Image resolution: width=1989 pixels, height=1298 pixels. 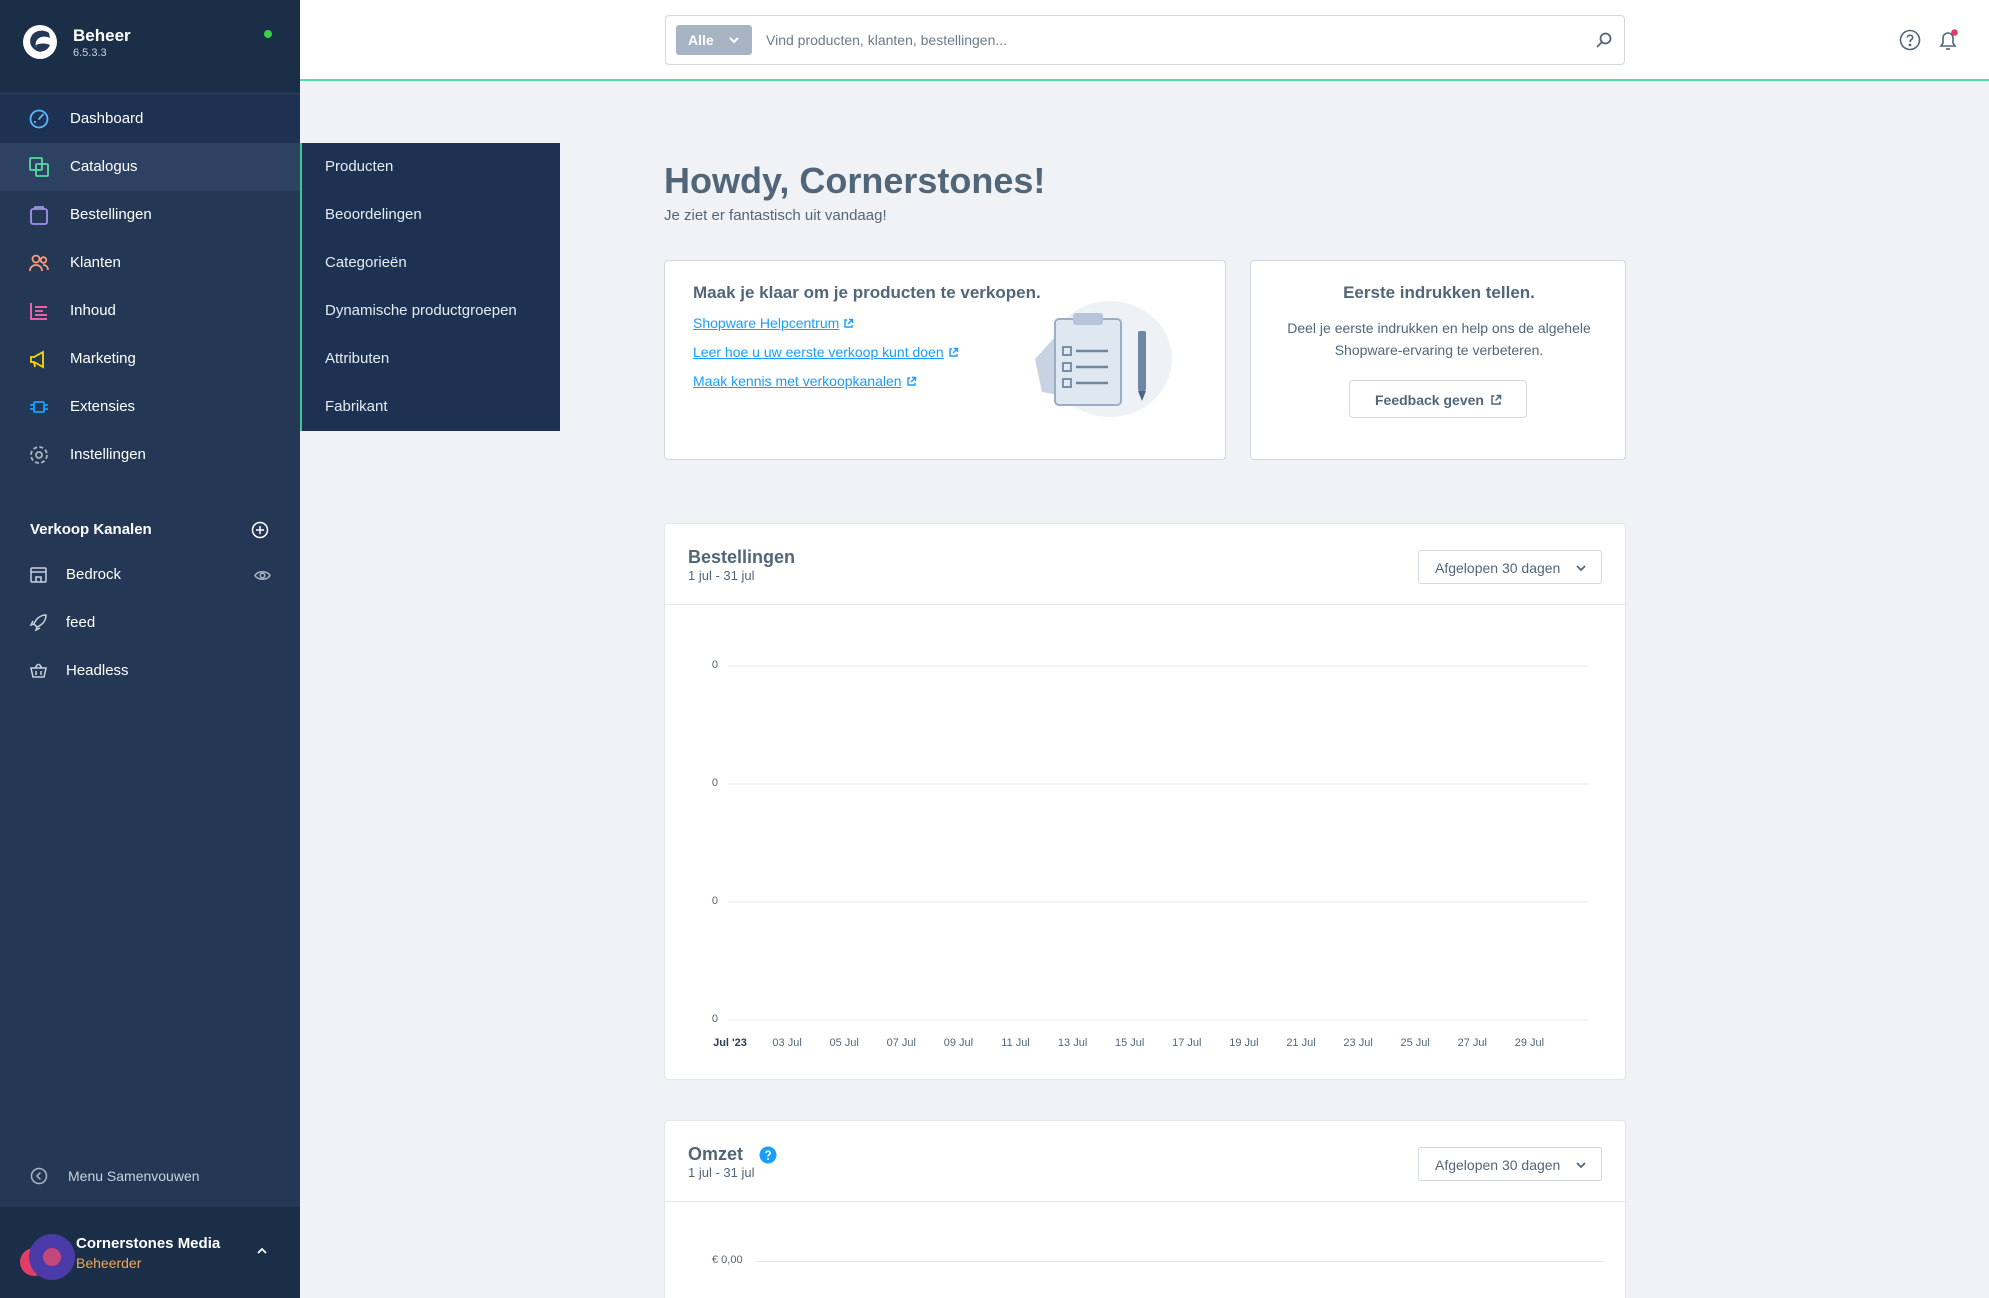 I want to click on chart-x-tick: 17 Jul, so click(x=1186, y=1043).